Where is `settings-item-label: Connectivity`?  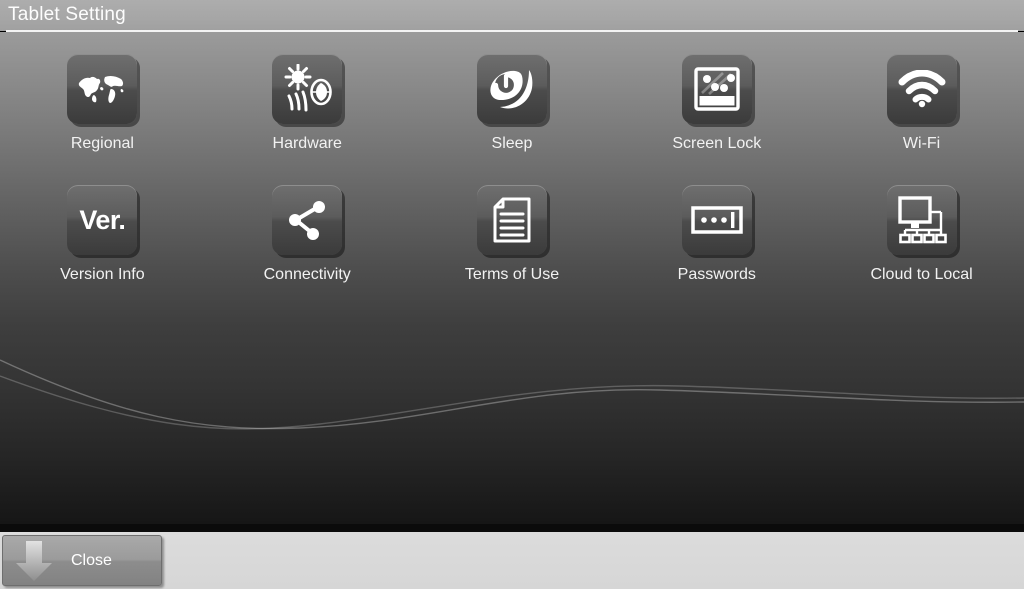 settings-item-label: Connectivity is located at coordinates (307, 274).